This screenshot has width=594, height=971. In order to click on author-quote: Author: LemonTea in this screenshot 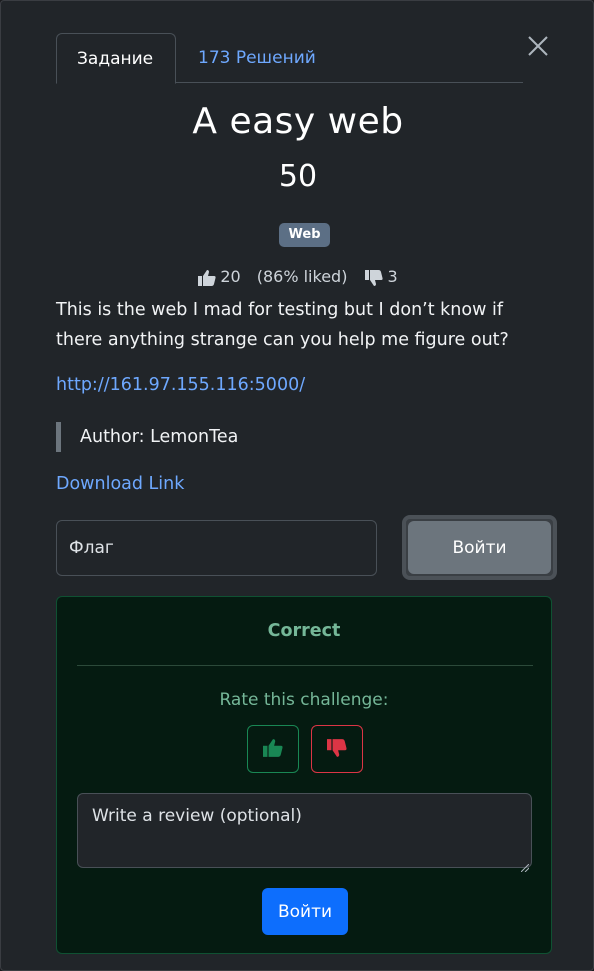, I will do `click(147, 437)`.